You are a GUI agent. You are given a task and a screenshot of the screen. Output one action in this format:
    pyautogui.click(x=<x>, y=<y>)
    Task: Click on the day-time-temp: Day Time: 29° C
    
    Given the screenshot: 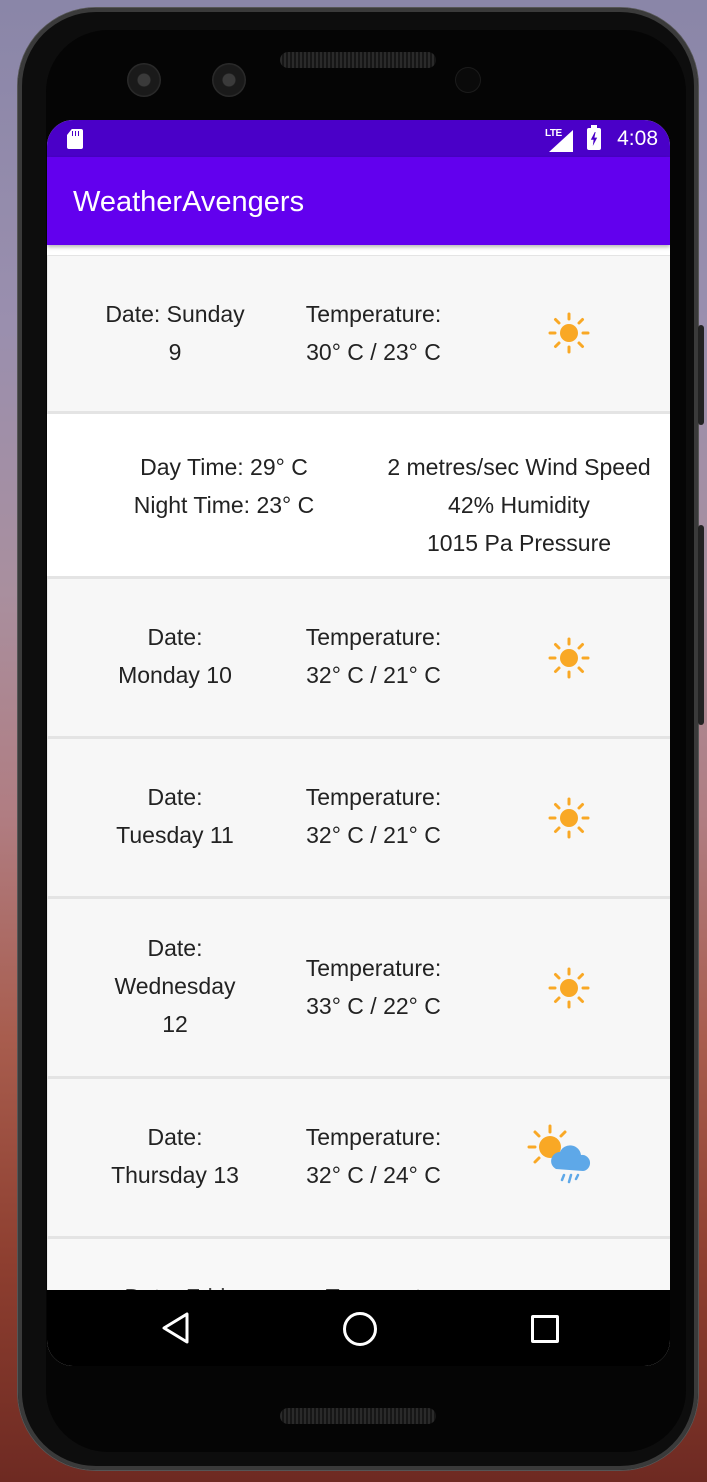 What is the action you would take?
    pyautogui.click(x=224, y=467)
    